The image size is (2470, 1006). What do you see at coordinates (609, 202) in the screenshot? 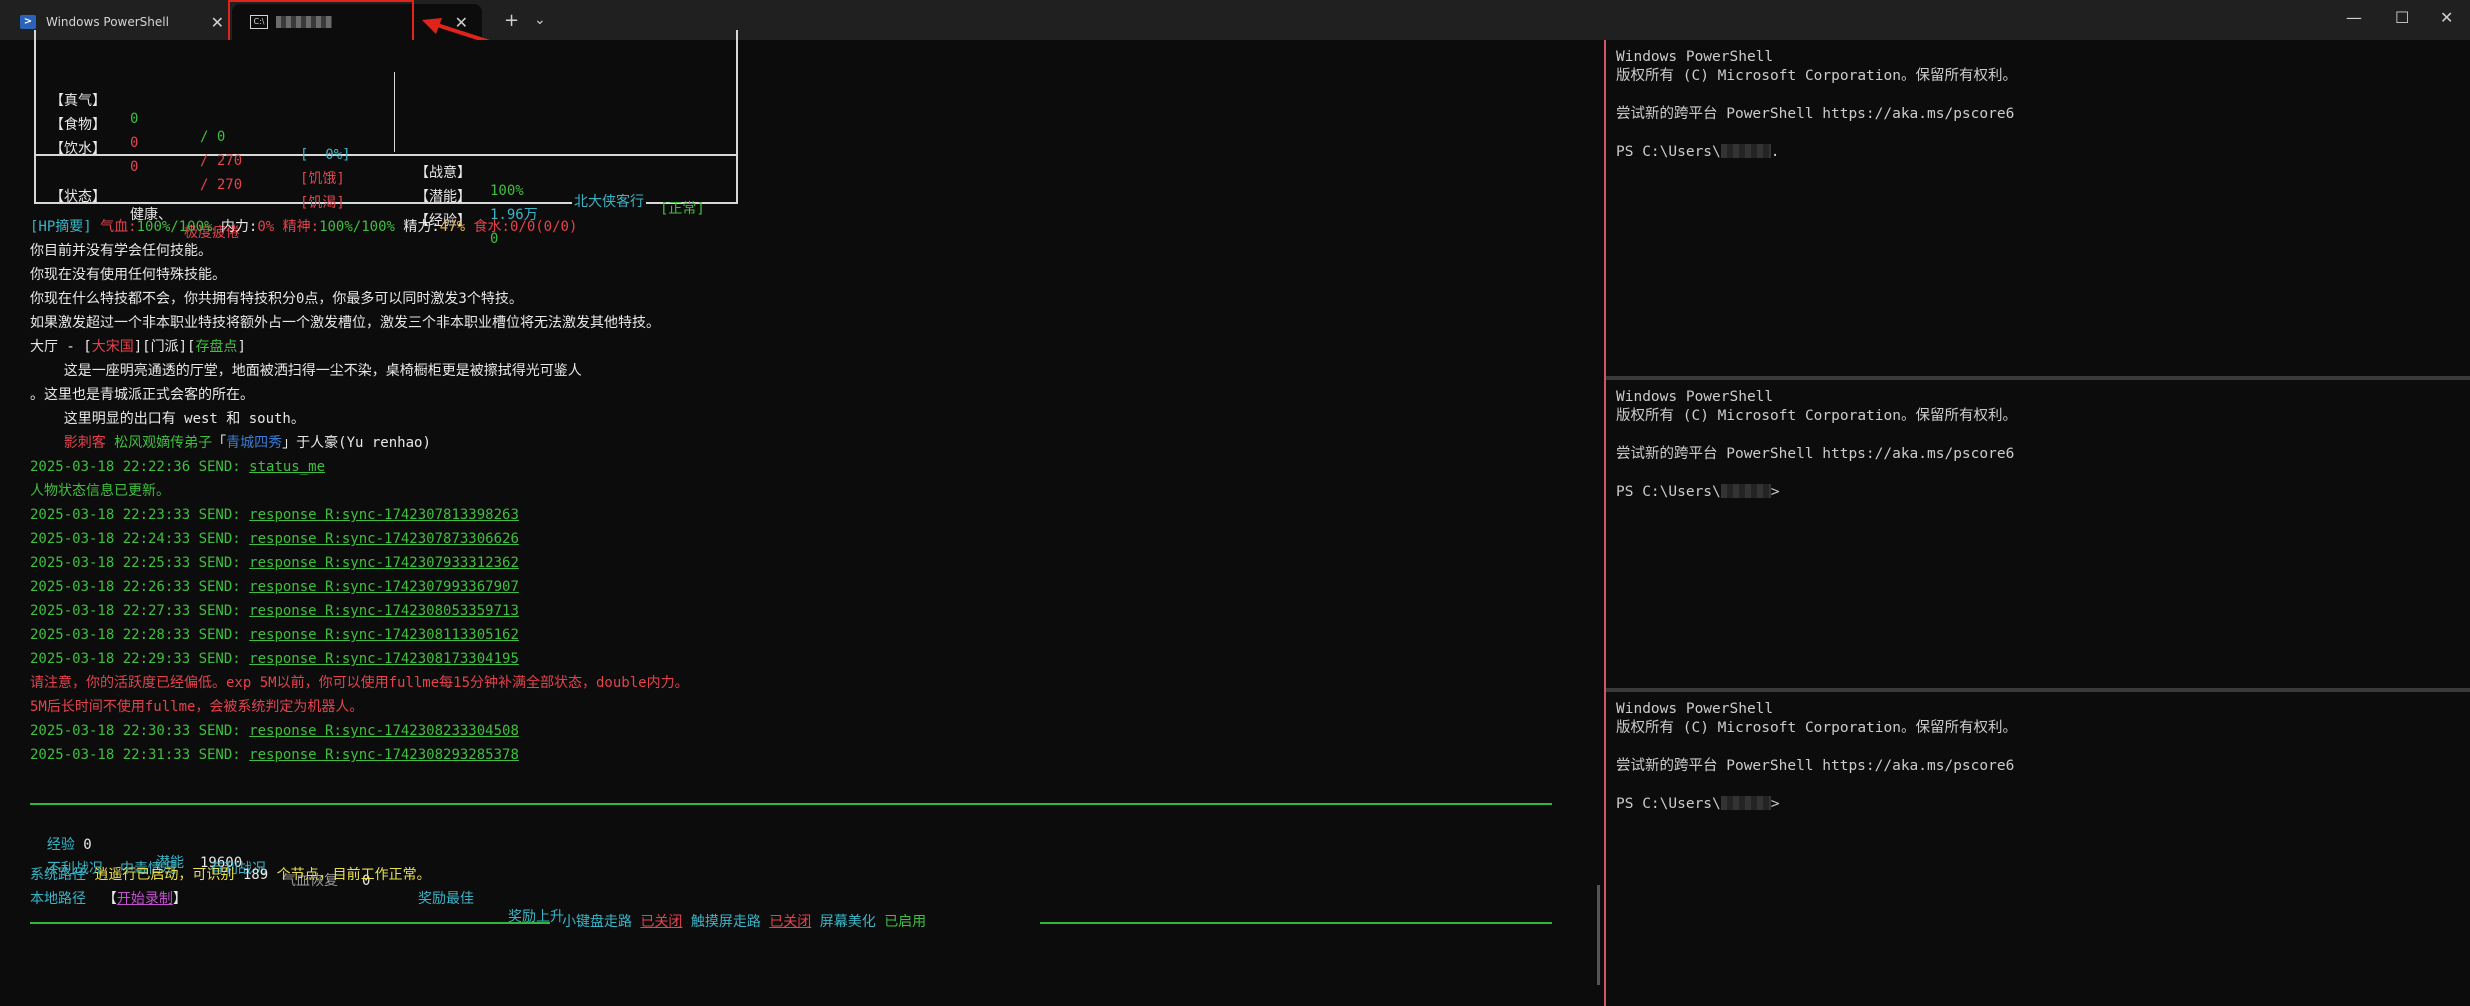
I see `status-box-caption: 北大侠客行` at bounding box center [609, 202].